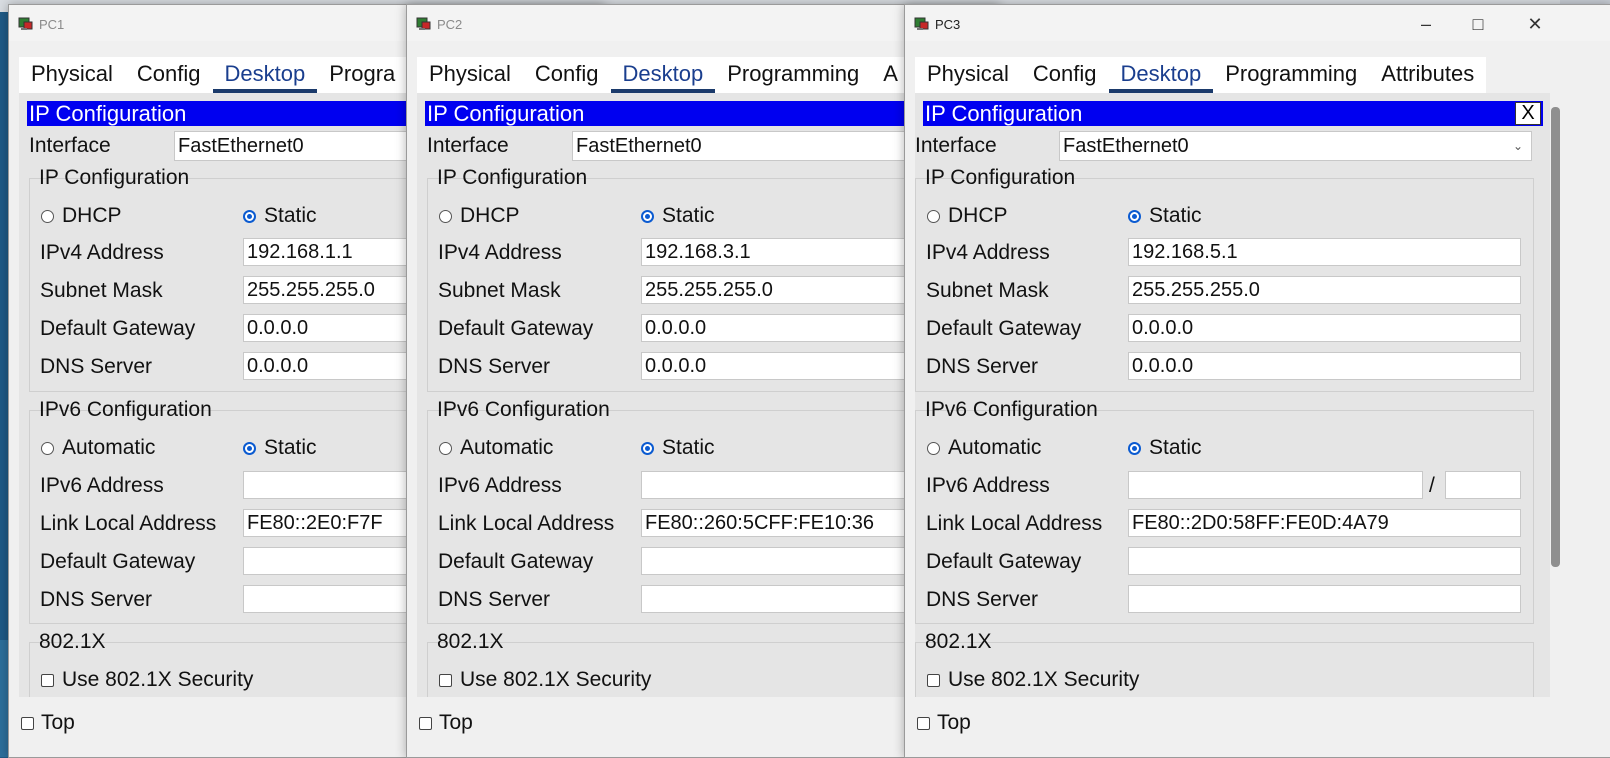  I want to click on tab-bar: Physical Config Desktop Programming A, so click(663, 75).